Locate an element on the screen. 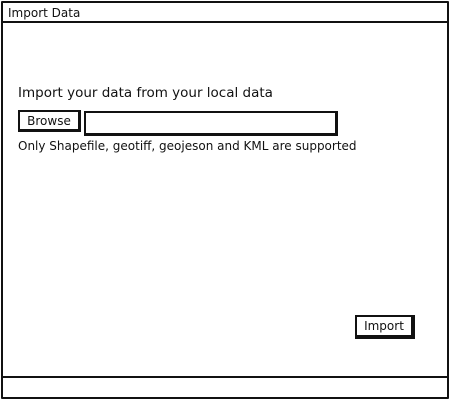  browse-button: Browse is located at coordinates (49, 121).